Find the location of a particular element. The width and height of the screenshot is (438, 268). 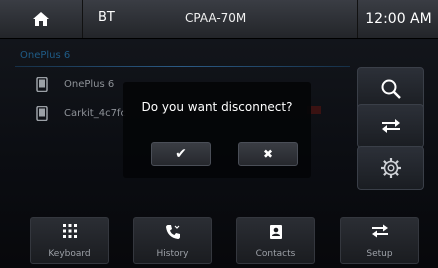

bt-label: BT is located at coordinates (106, 17).